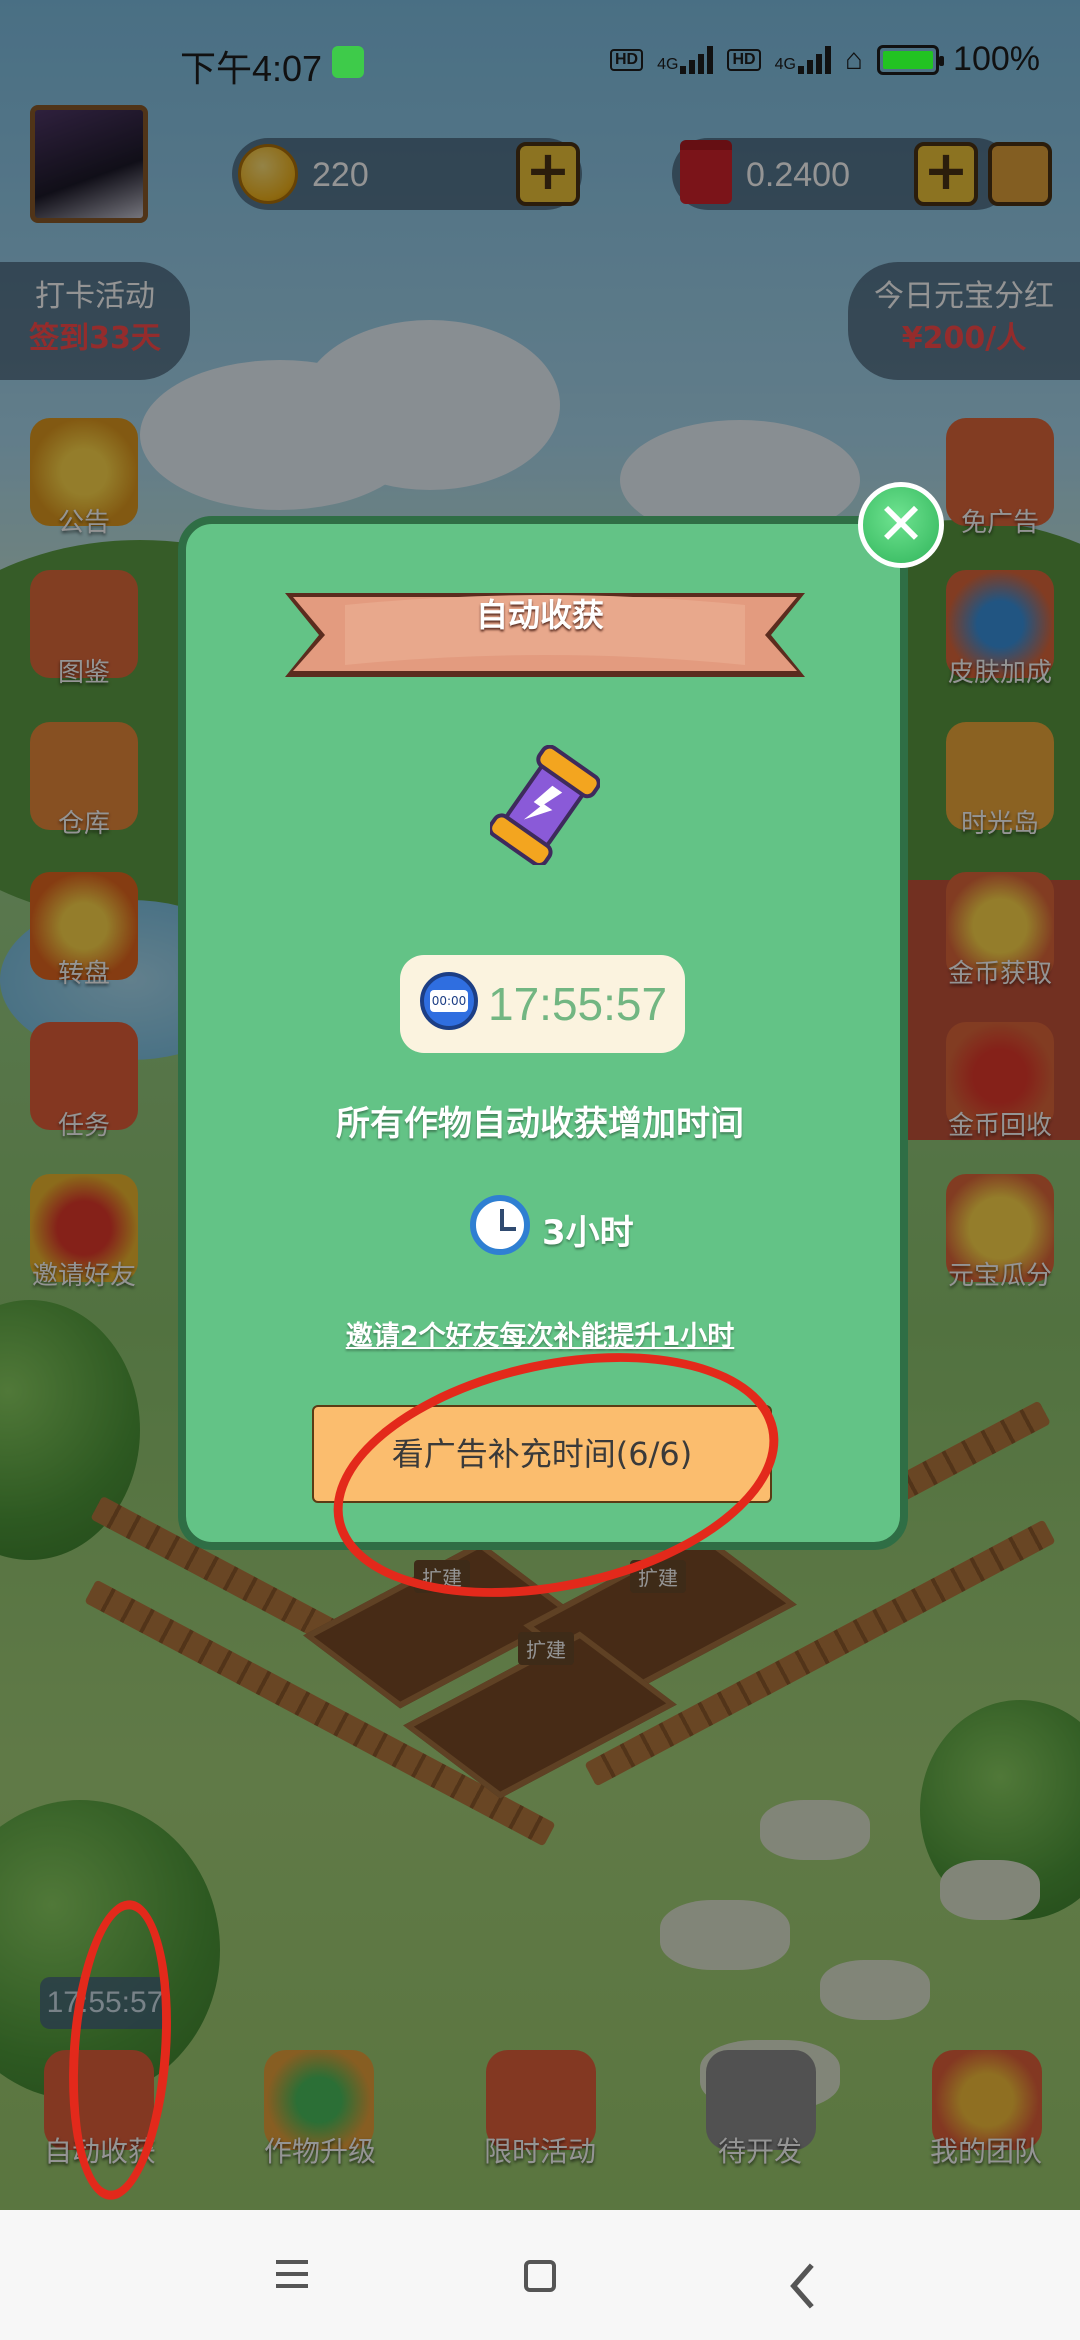  Describe the element at coordinates (996, 59) in the screenshot. I see `battery-percent: 100%` at that location.